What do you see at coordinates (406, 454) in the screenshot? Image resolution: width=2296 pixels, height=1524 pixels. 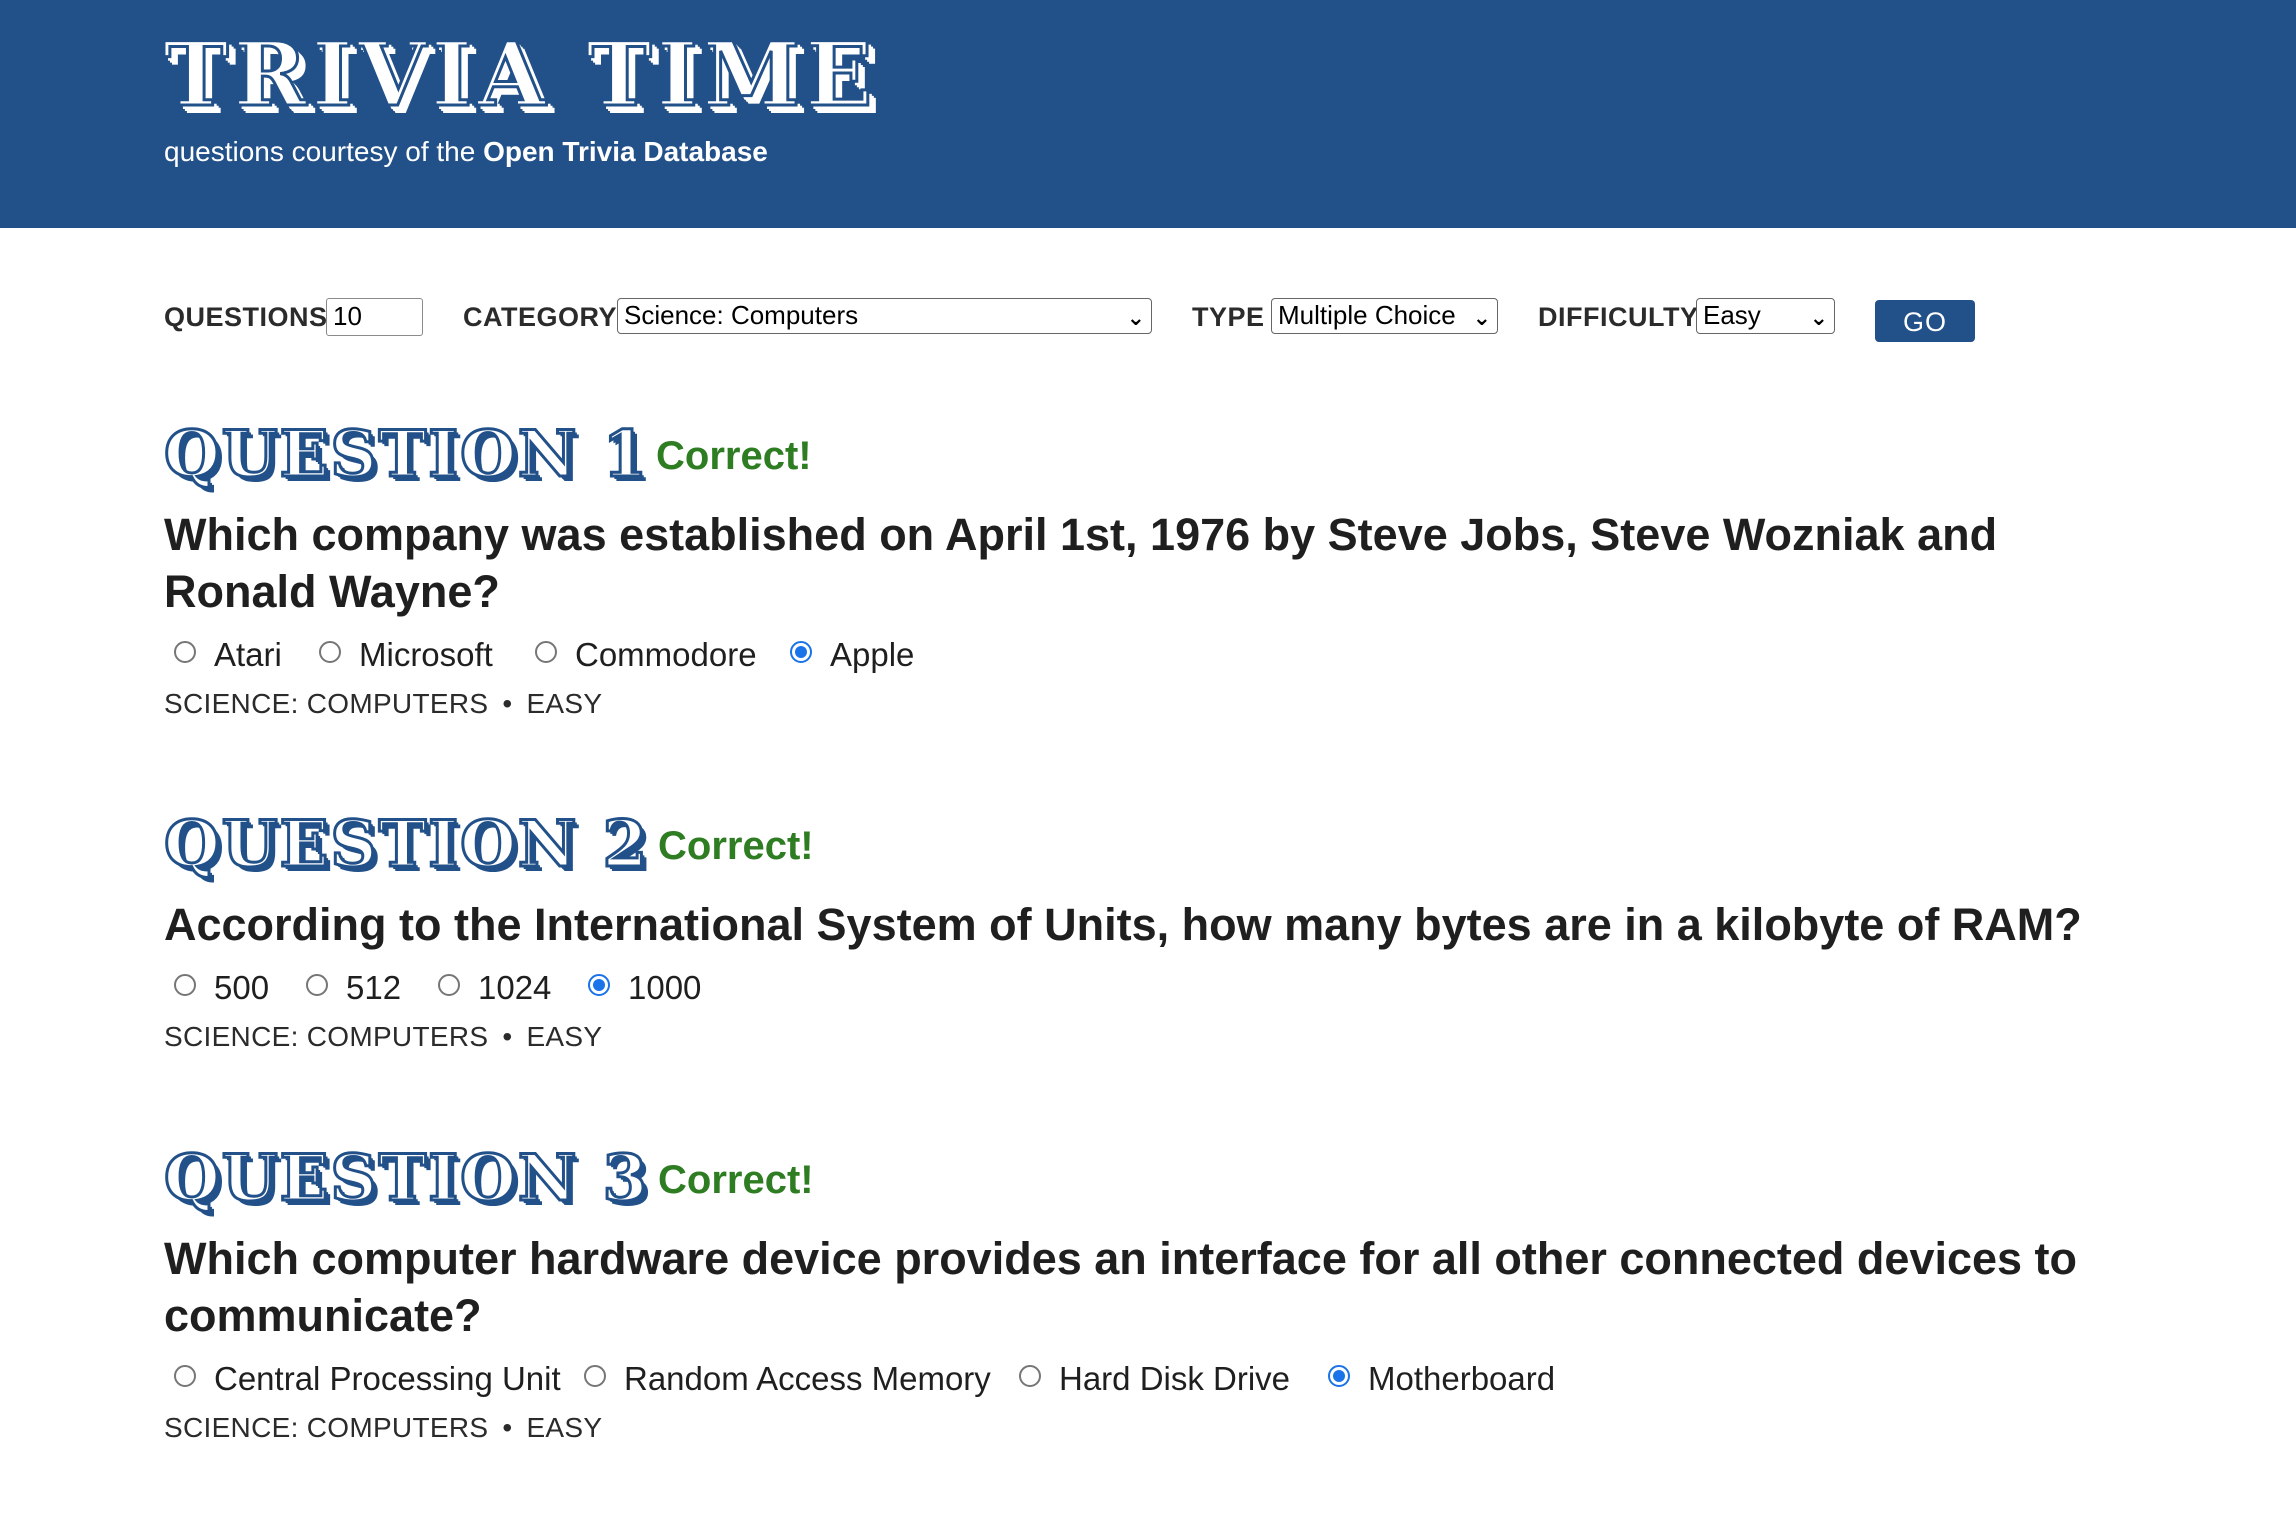 I see `question-title: QUESTION 1` at bounding box center [406, 454].